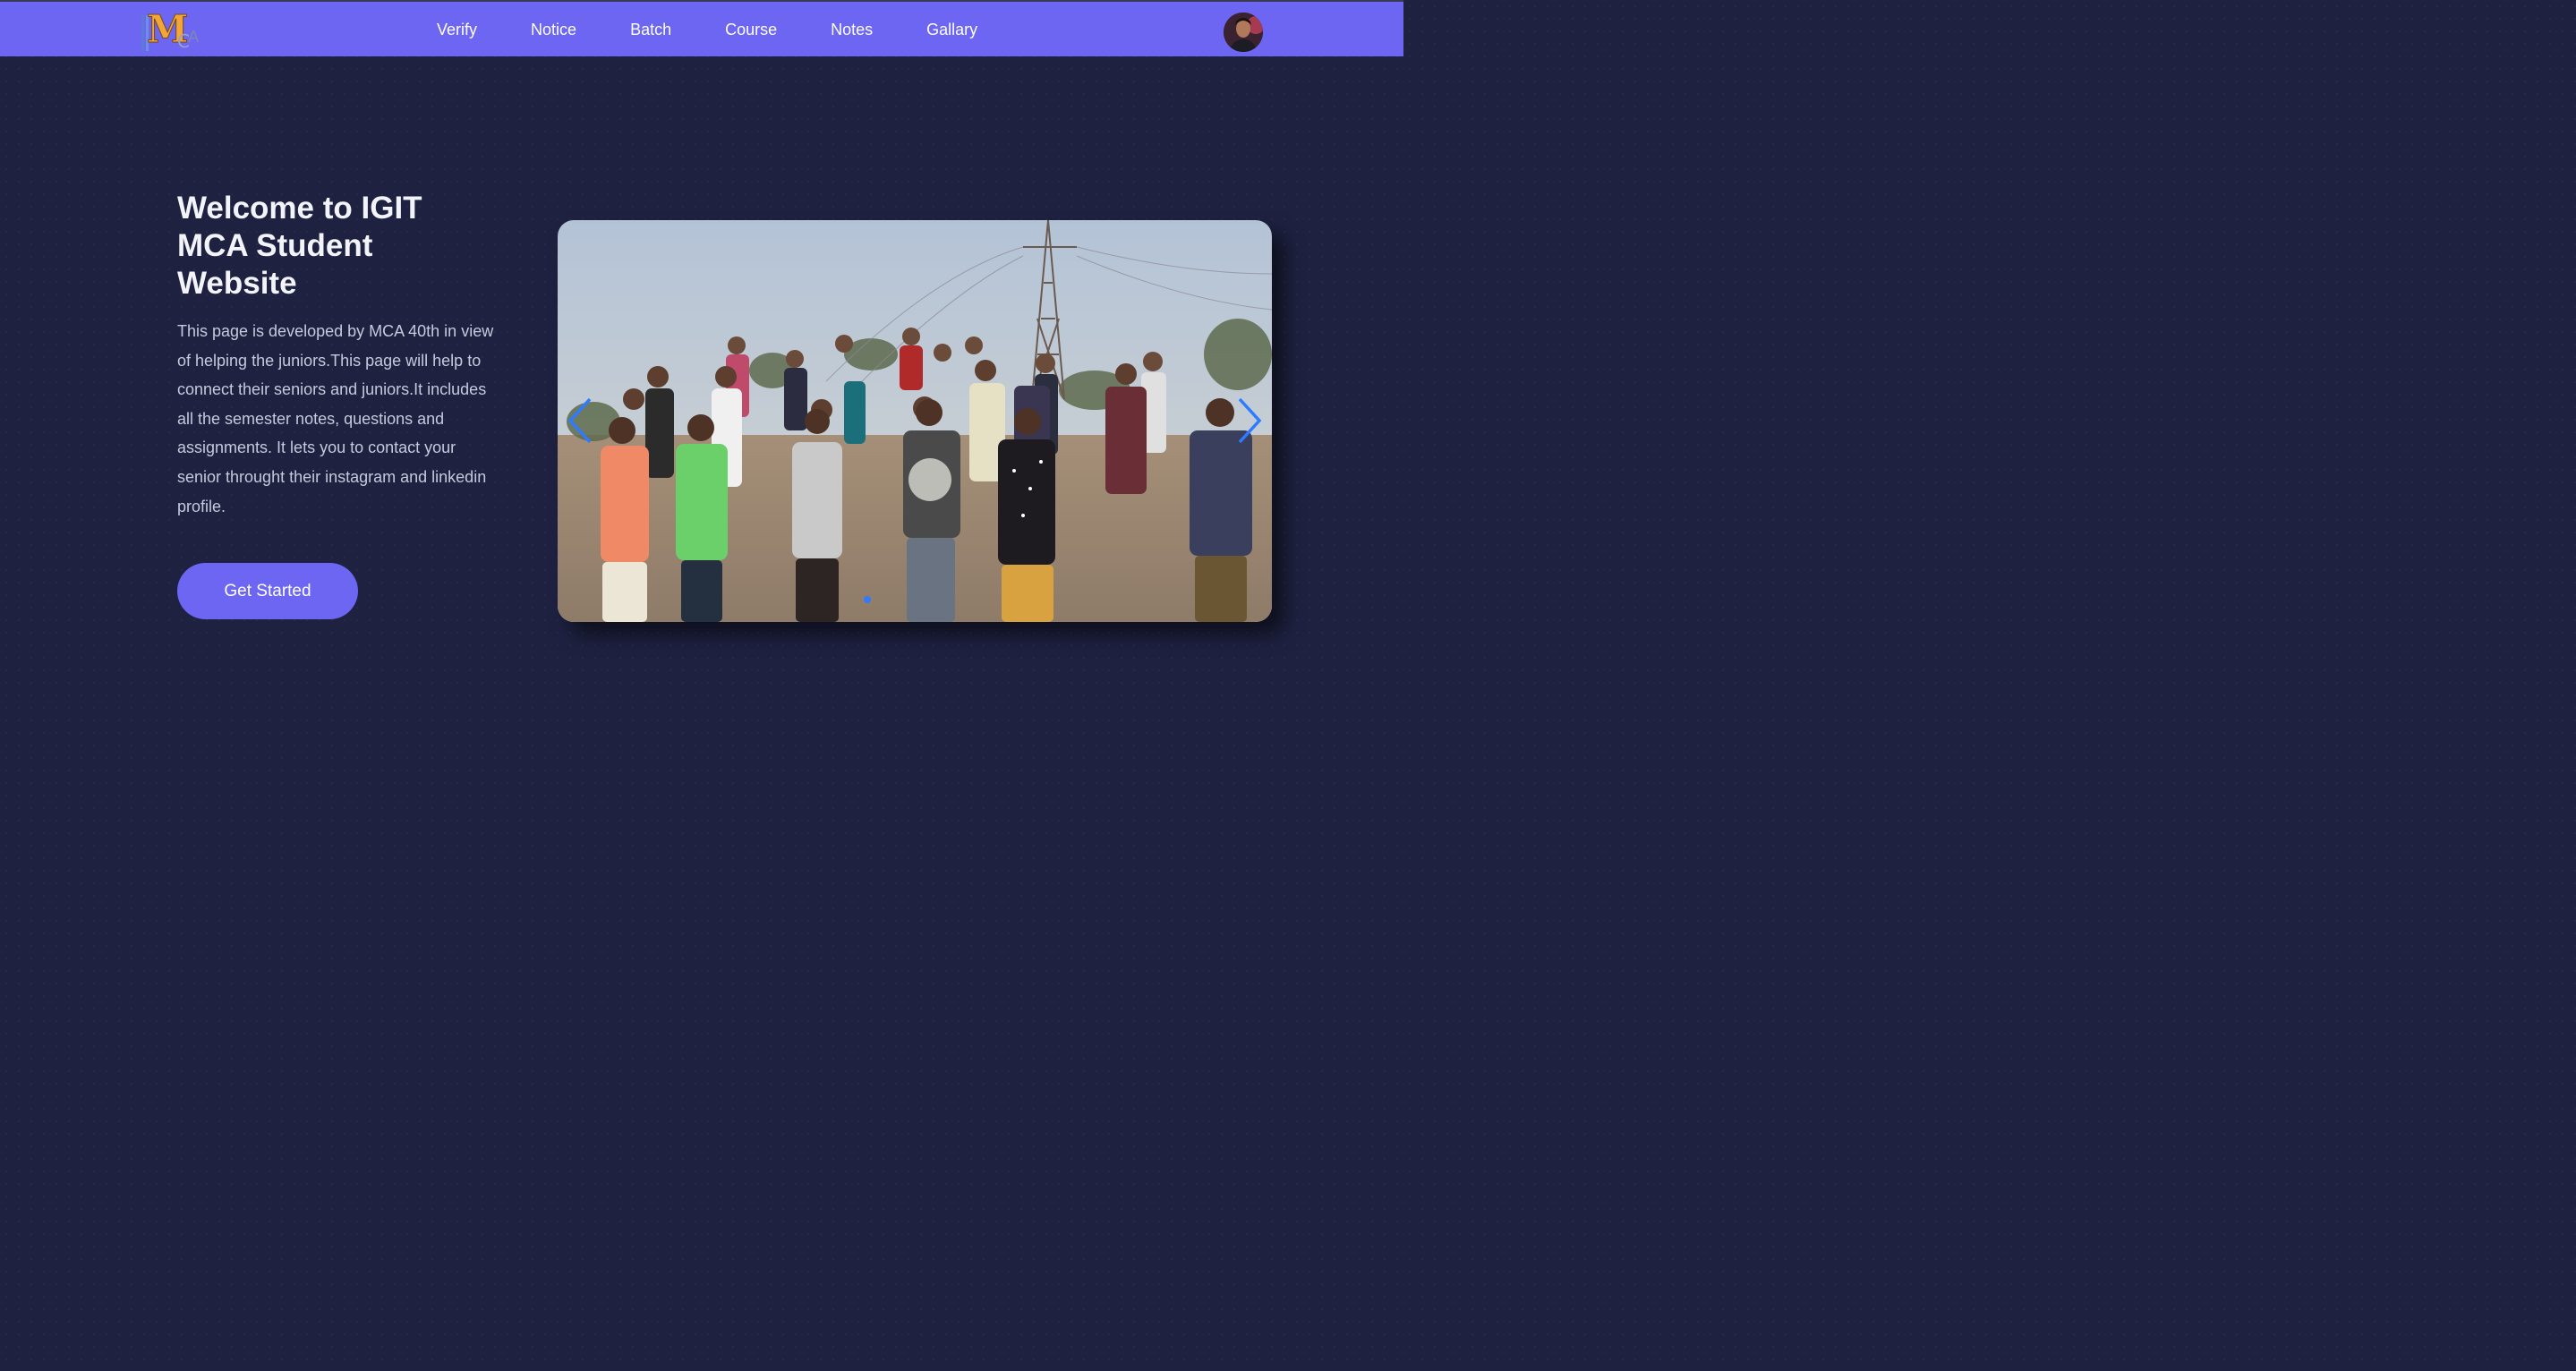 This screenshot has width=2576, height=1371. I want to click on nav-notice: Notice, so click(553, 30).